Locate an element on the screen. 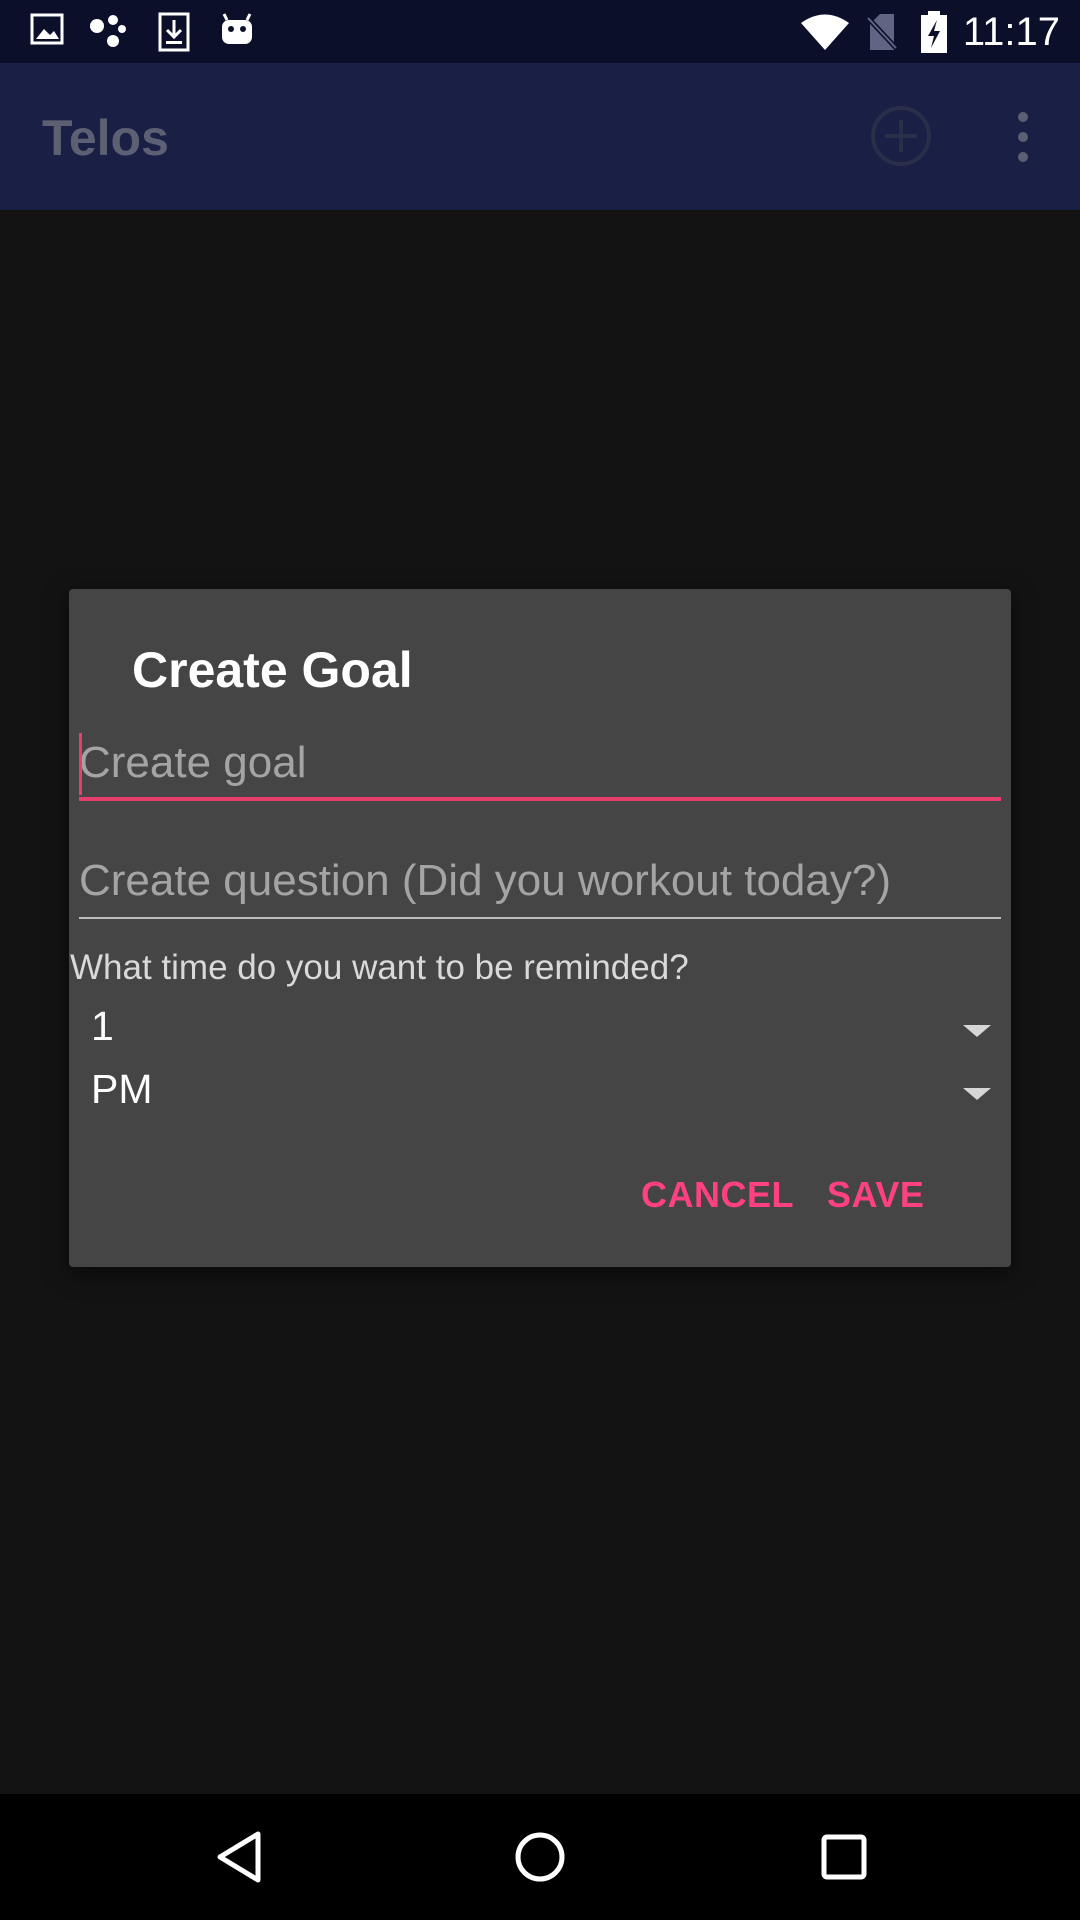 This screenshot has width=1080, height=1920. question-input is located at coordinates (540, 881).